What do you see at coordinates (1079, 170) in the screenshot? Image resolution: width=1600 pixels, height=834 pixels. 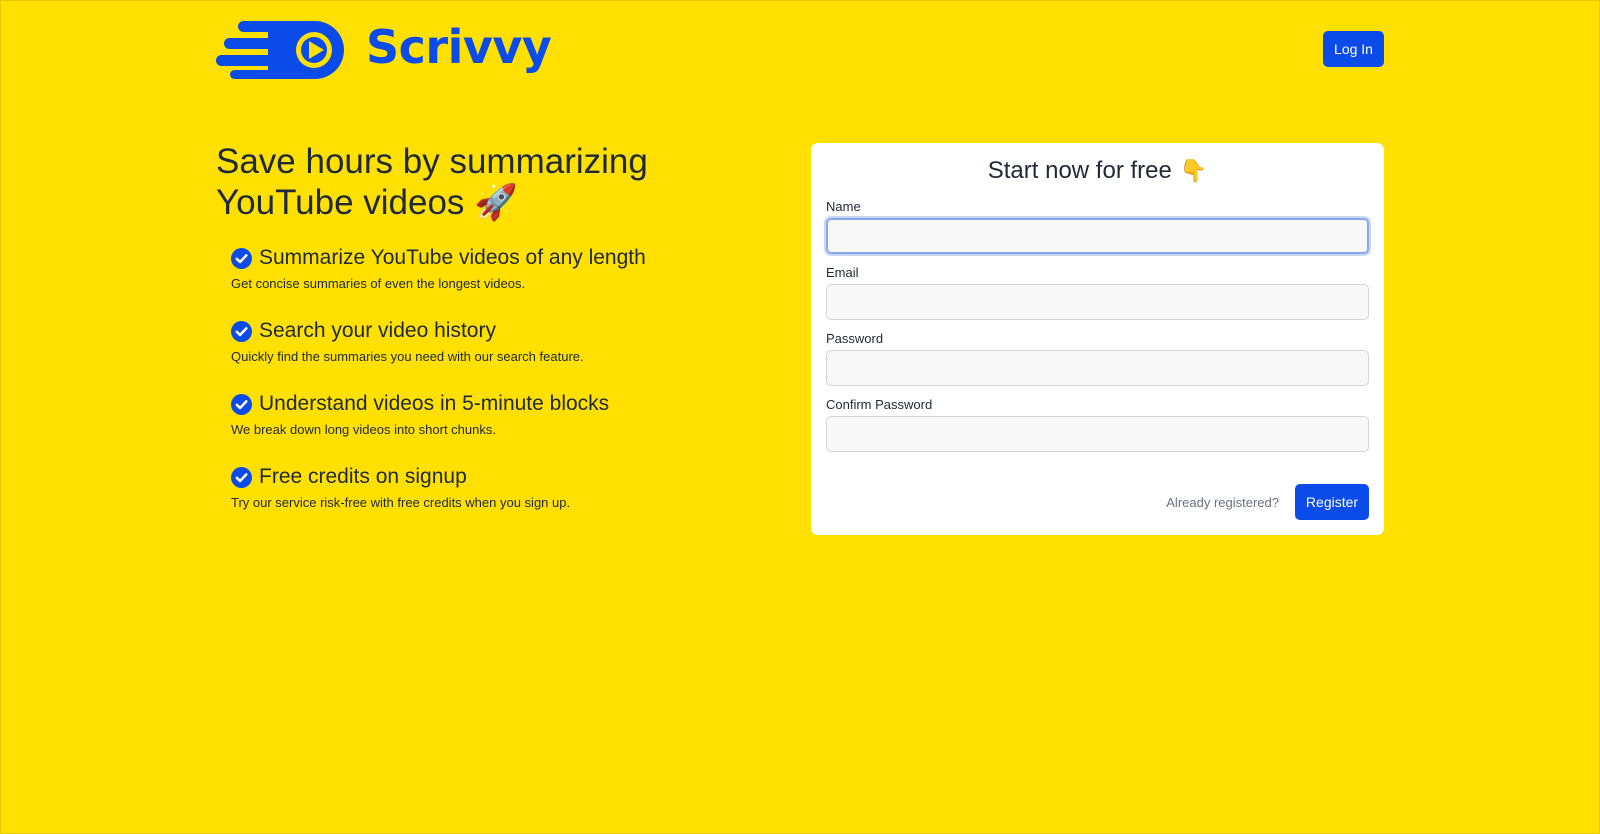 I see `signup-title-text: Start now for free` at bounding box center [1079, 170].